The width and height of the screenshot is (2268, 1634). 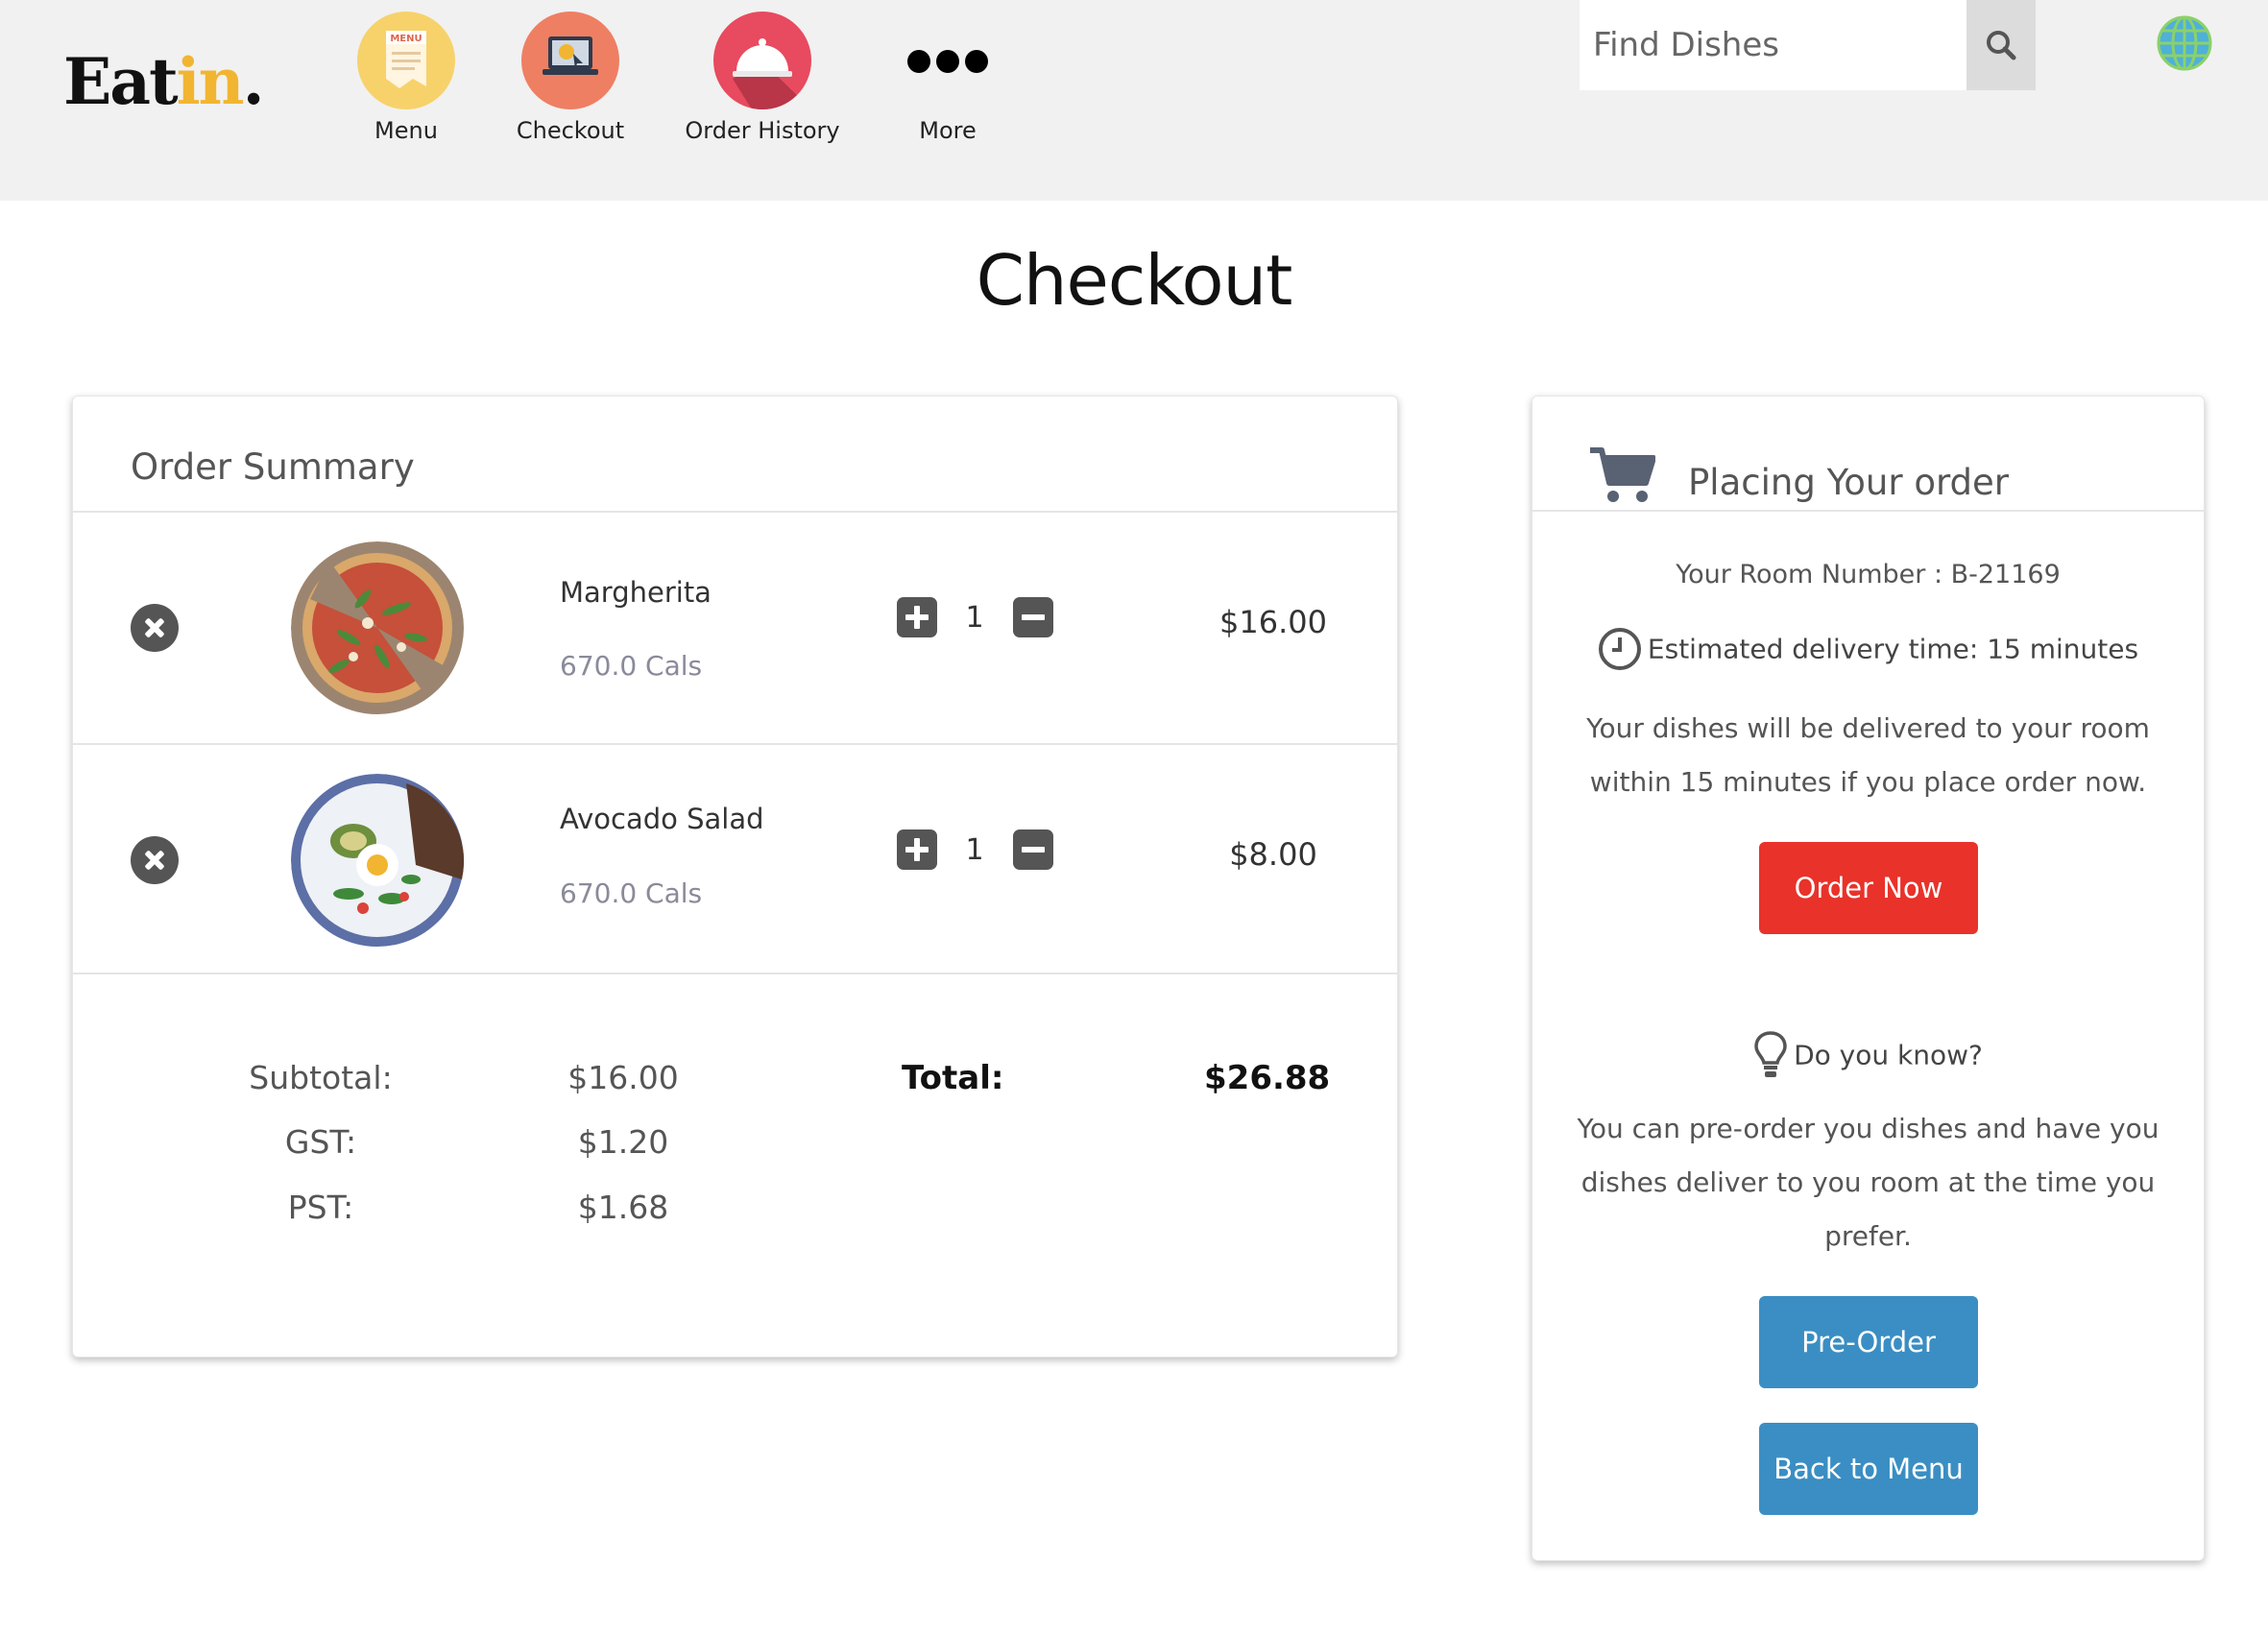 I want to click on order-now-button: Order Now, so click(x=1868, y=888).